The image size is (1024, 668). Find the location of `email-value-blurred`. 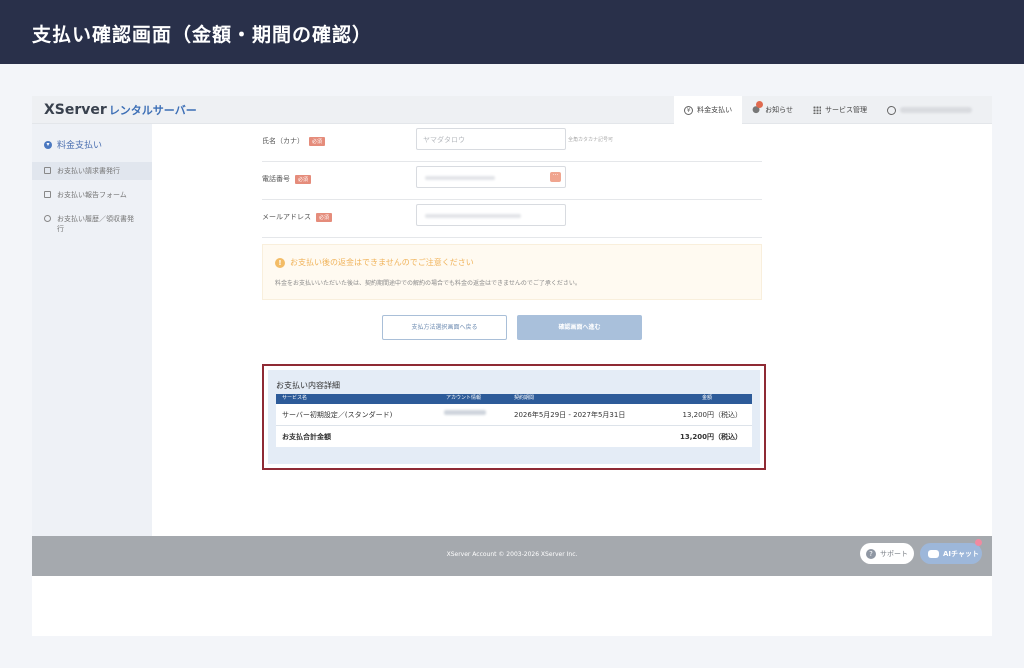

email-value-blurred is located at coordinates (473, 216).